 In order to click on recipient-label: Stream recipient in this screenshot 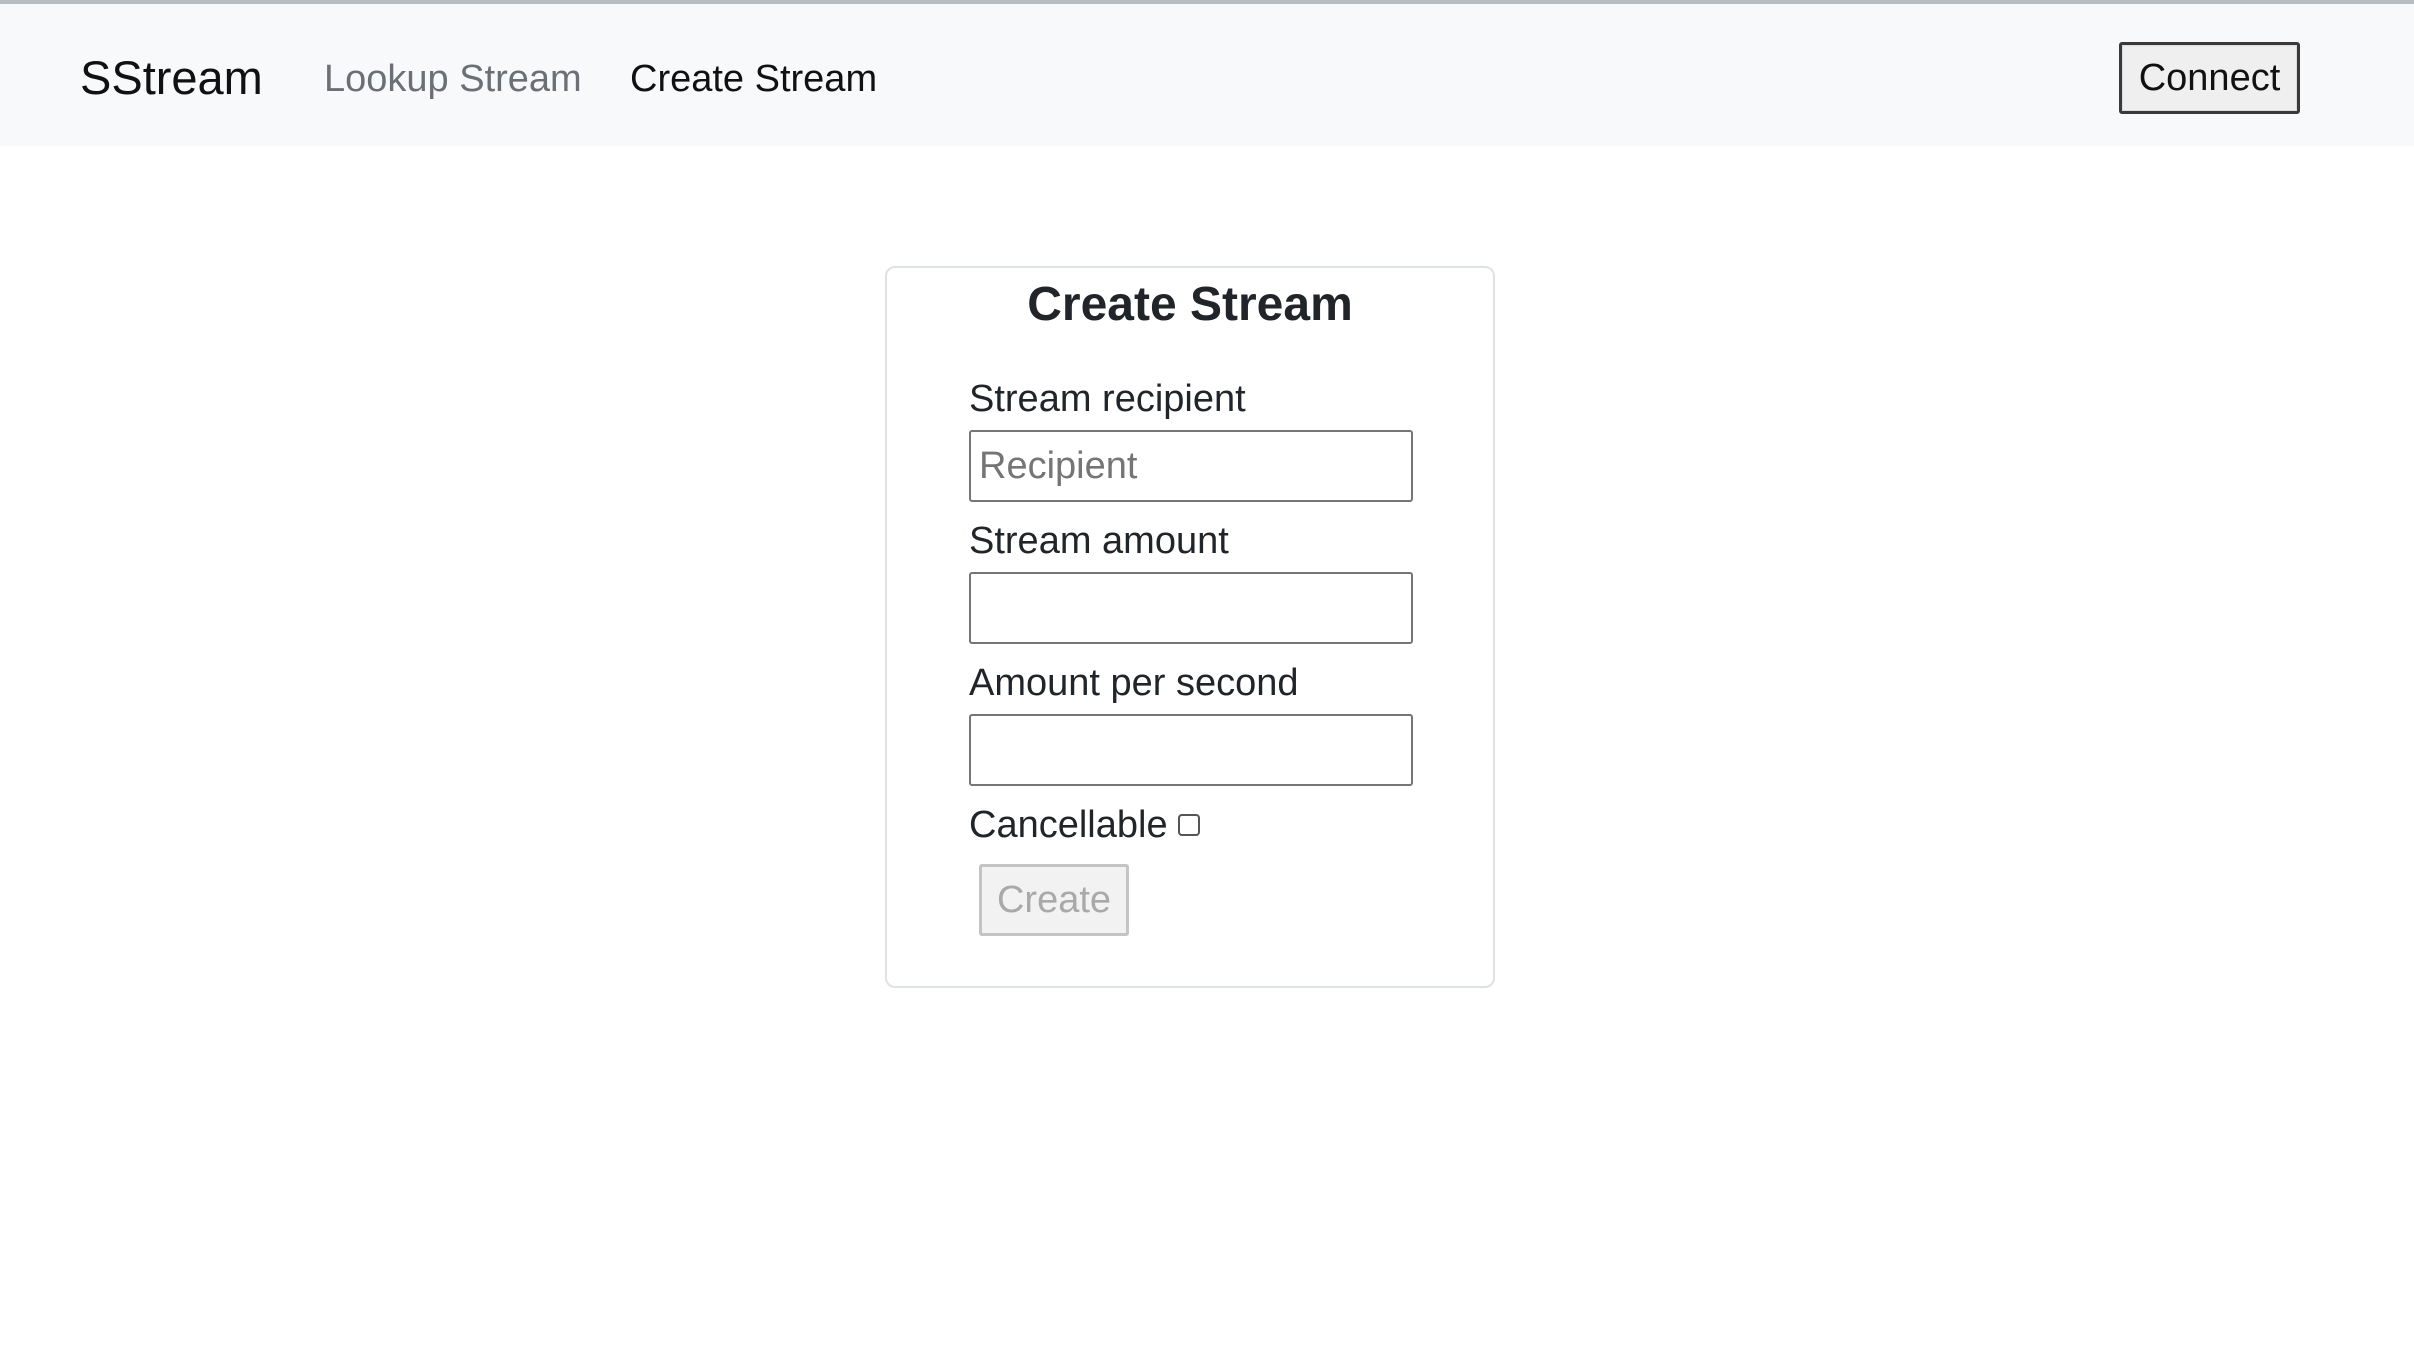, I will do `click(1107, 399)`.